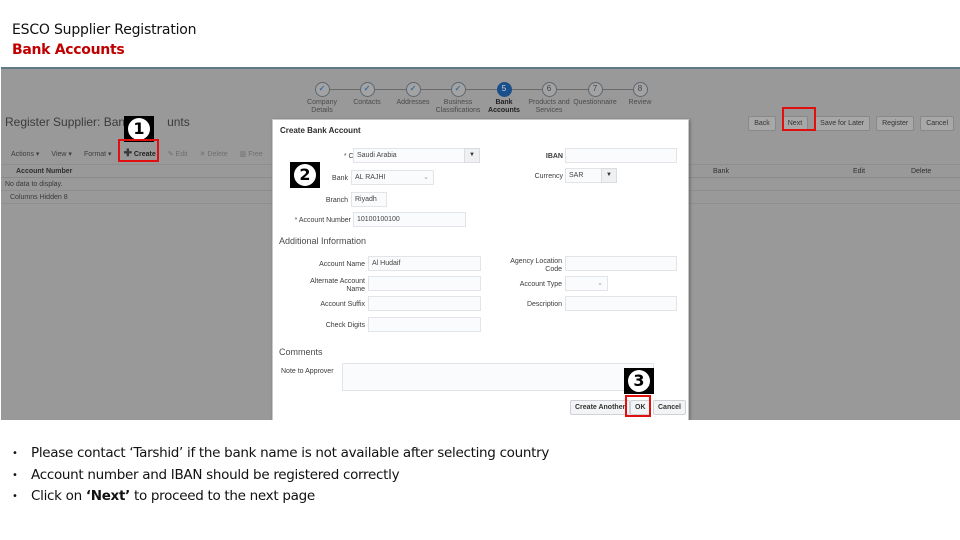 Image resolution: width=960 pixels, height=540 pixels. Describe the element at coordinates (544, 304) in the screenshot. I see `description-label: Description` at that location.